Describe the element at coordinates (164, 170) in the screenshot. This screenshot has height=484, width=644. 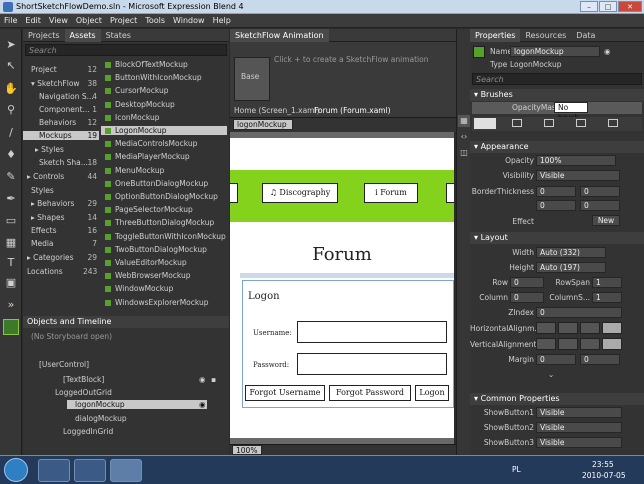
I see `asset-item: MenuMockup` at that location.